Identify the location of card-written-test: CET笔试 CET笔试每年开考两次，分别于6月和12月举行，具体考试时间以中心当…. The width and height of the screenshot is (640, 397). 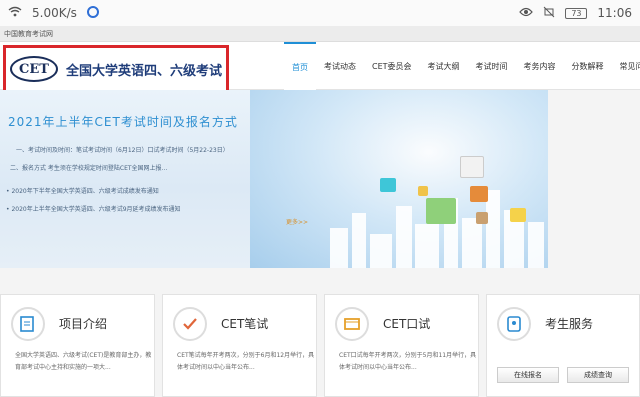
(239, 345).